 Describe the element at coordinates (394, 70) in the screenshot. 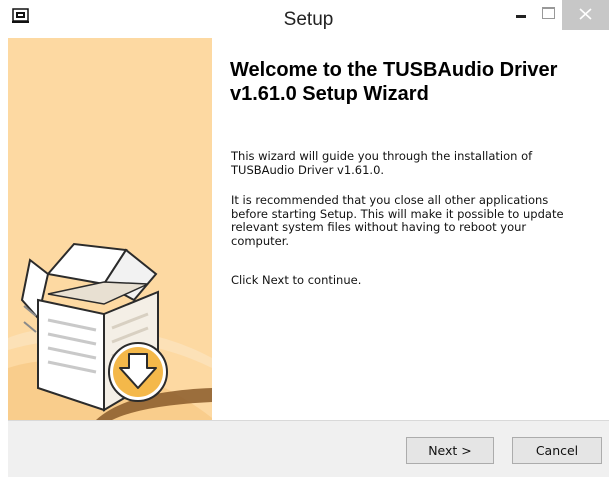

I see `welcome-heading-line1: Welcome to the TUSBAudio Driver` at that location.